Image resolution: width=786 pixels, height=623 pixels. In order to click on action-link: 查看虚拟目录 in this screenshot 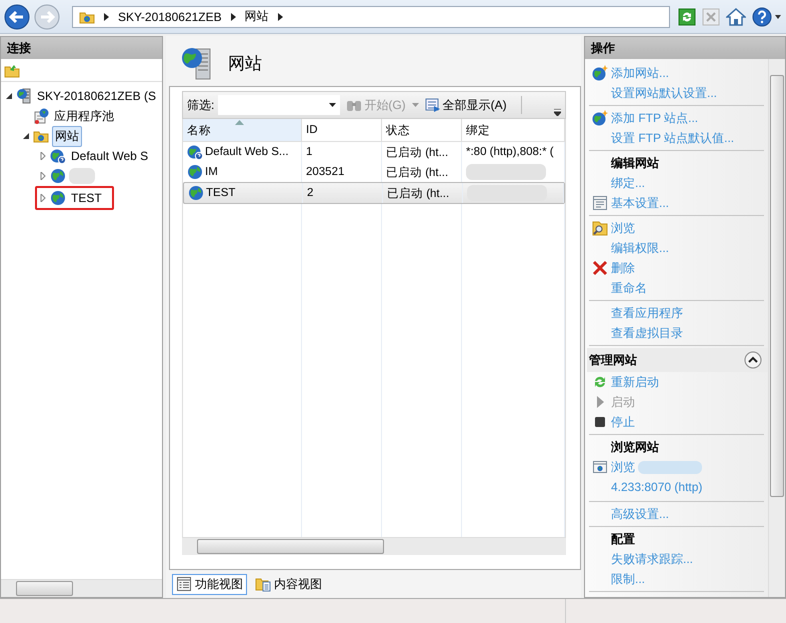, I will do `click(647, 333)`.